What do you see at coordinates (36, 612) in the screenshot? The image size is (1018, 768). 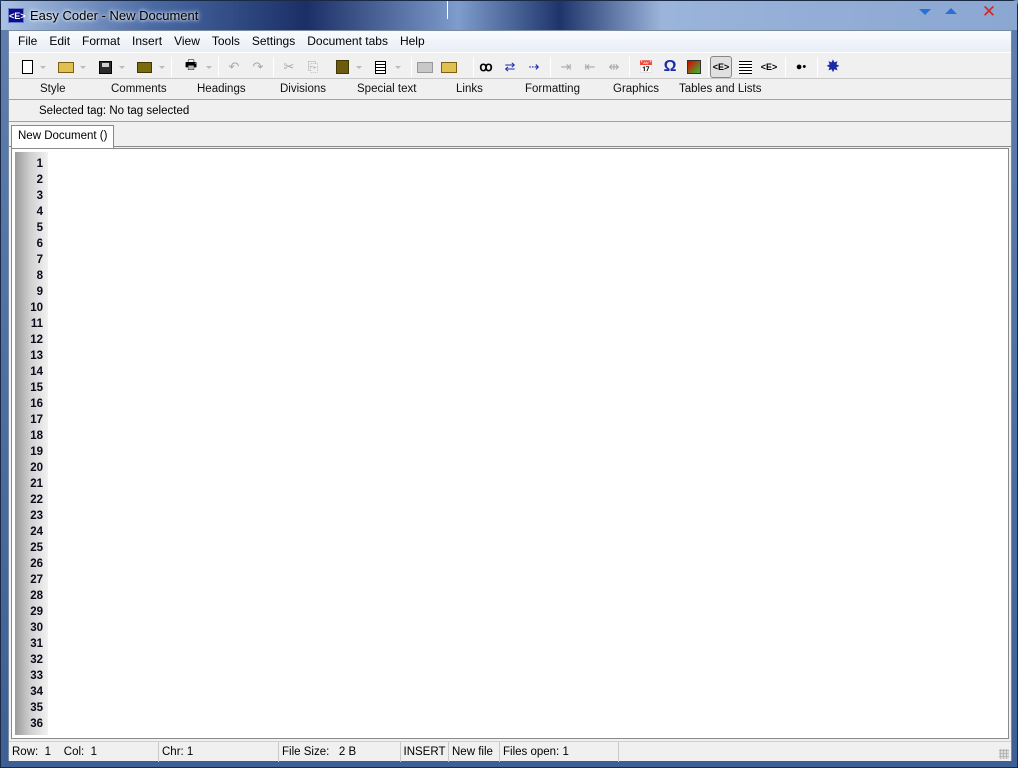 I see `line-number: 29` at bounding box center [36, 612].